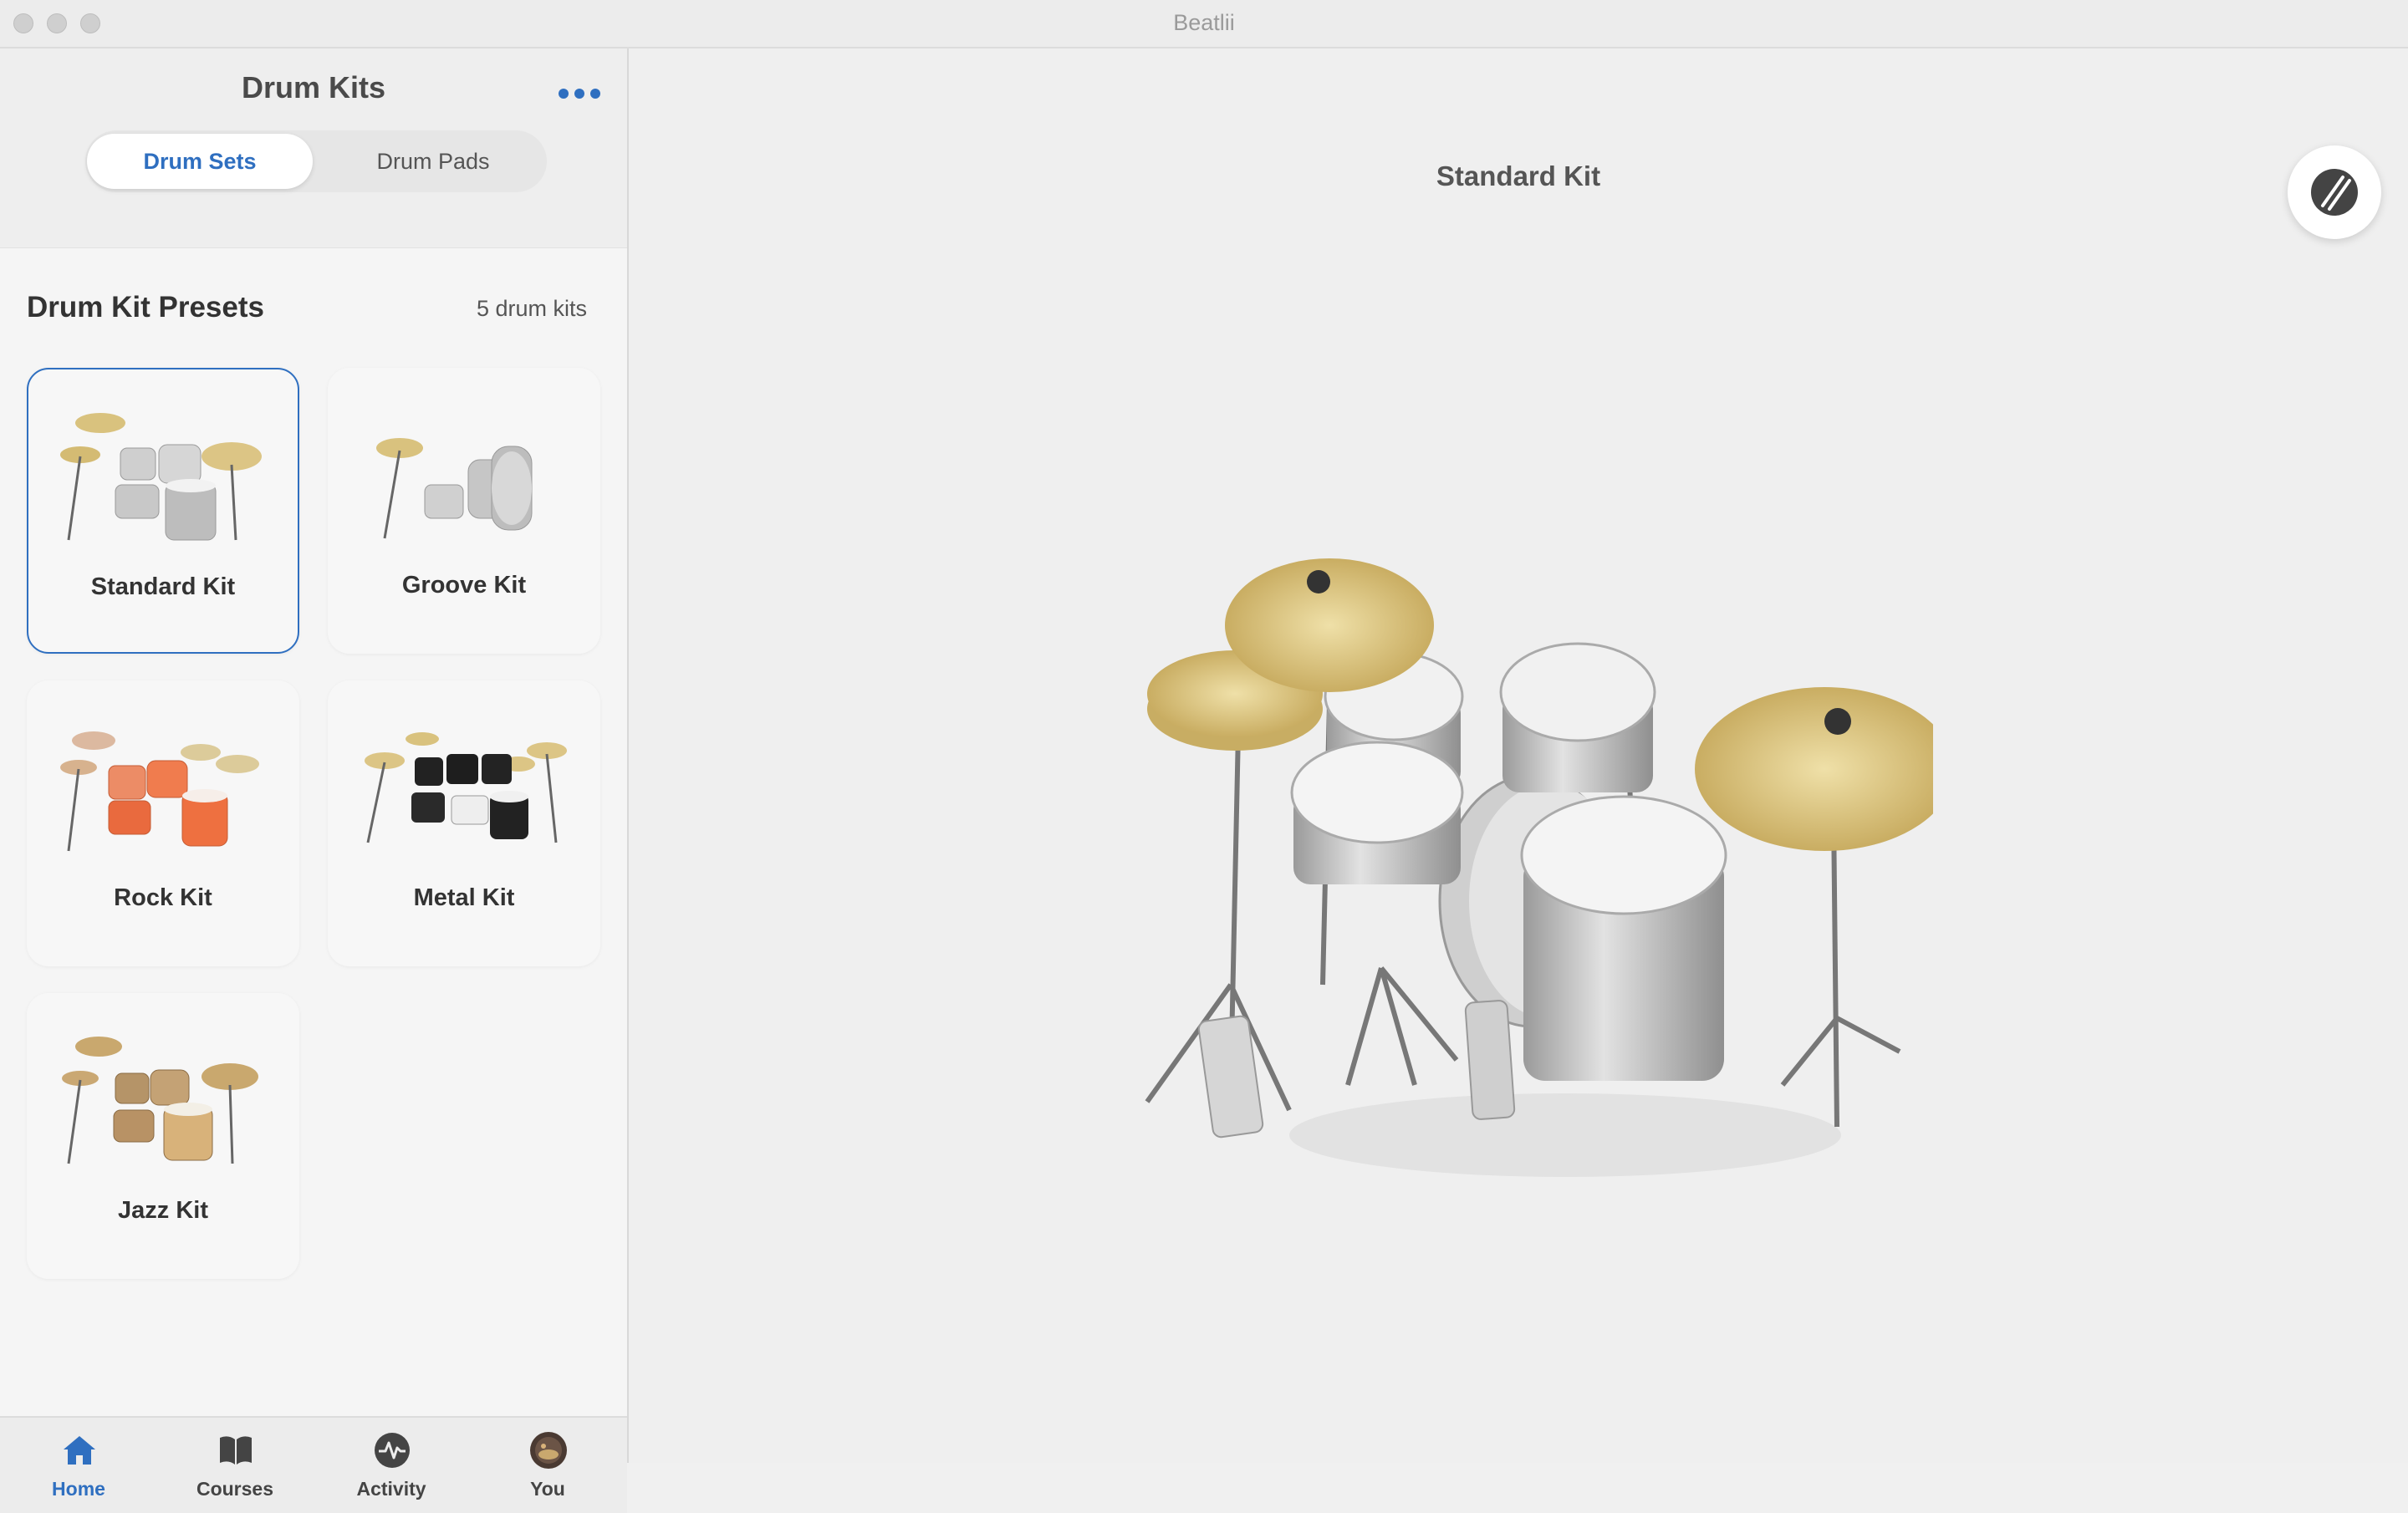  I want to click on kit-card-label: Groove Kit, so click(464, 585).